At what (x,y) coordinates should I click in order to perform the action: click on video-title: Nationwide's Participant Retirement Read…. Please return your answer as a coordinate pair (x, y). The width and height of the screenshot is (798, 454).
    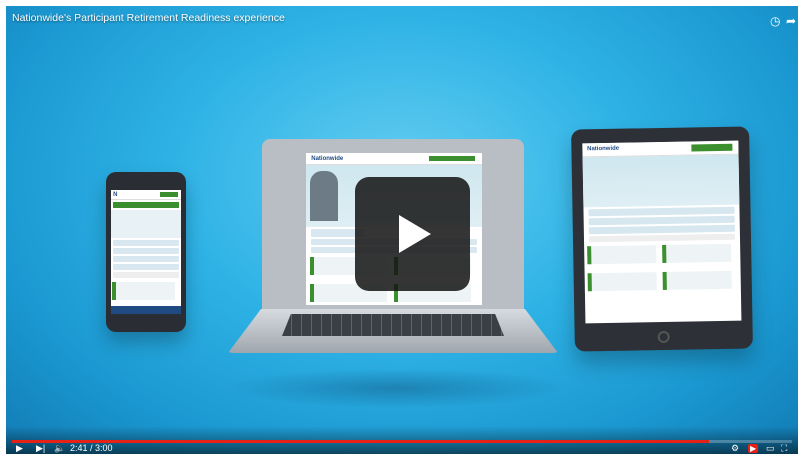
    Looking at the image, I should click on (148, 18).